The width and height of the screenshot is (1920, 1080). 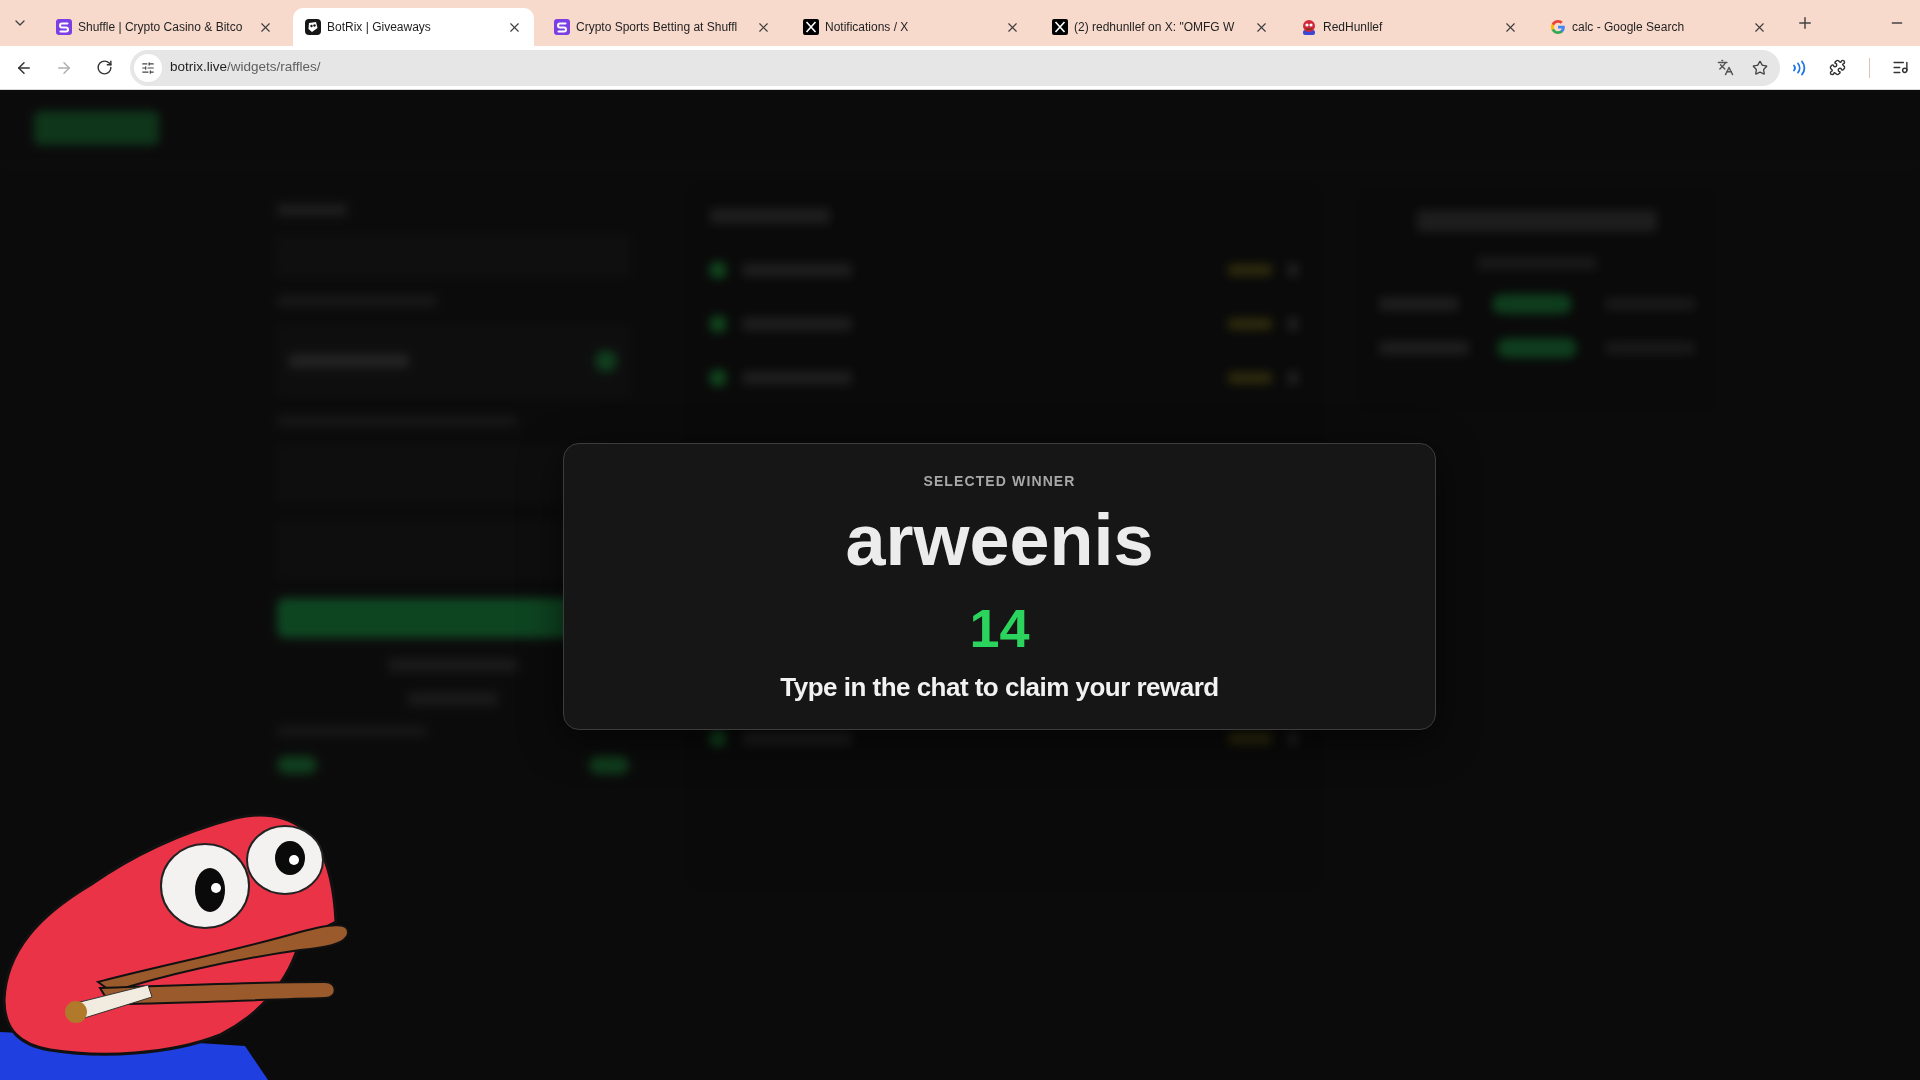 I want to click on browser-tab: BotRix | Giveaways, so click(x=413, y=27).